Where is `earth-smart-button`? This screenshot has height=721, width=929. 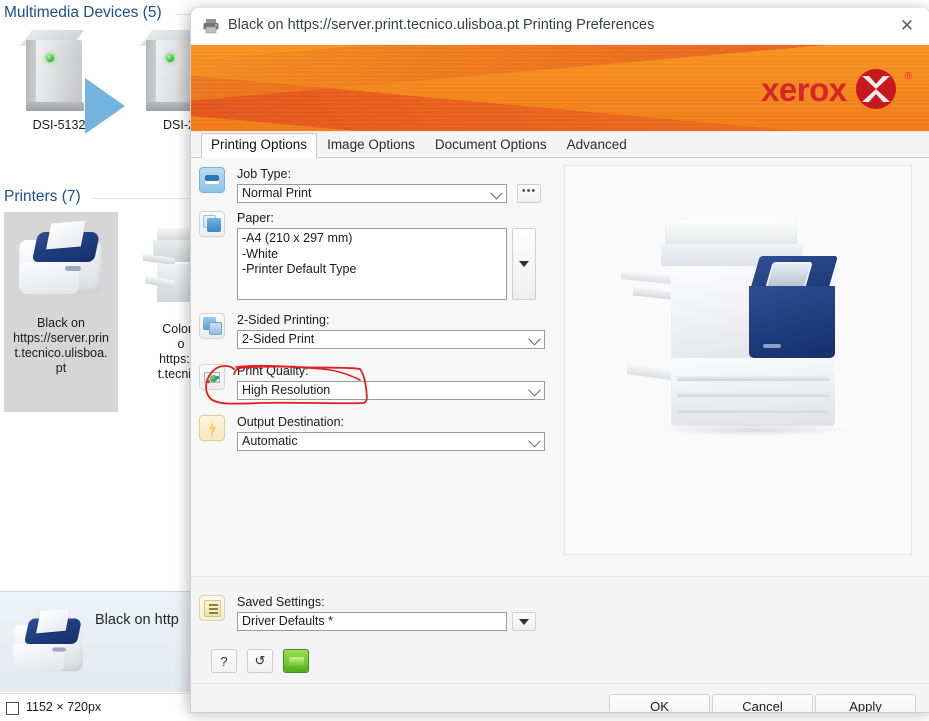 earth-smart-button is located at coordinates (296, 661).